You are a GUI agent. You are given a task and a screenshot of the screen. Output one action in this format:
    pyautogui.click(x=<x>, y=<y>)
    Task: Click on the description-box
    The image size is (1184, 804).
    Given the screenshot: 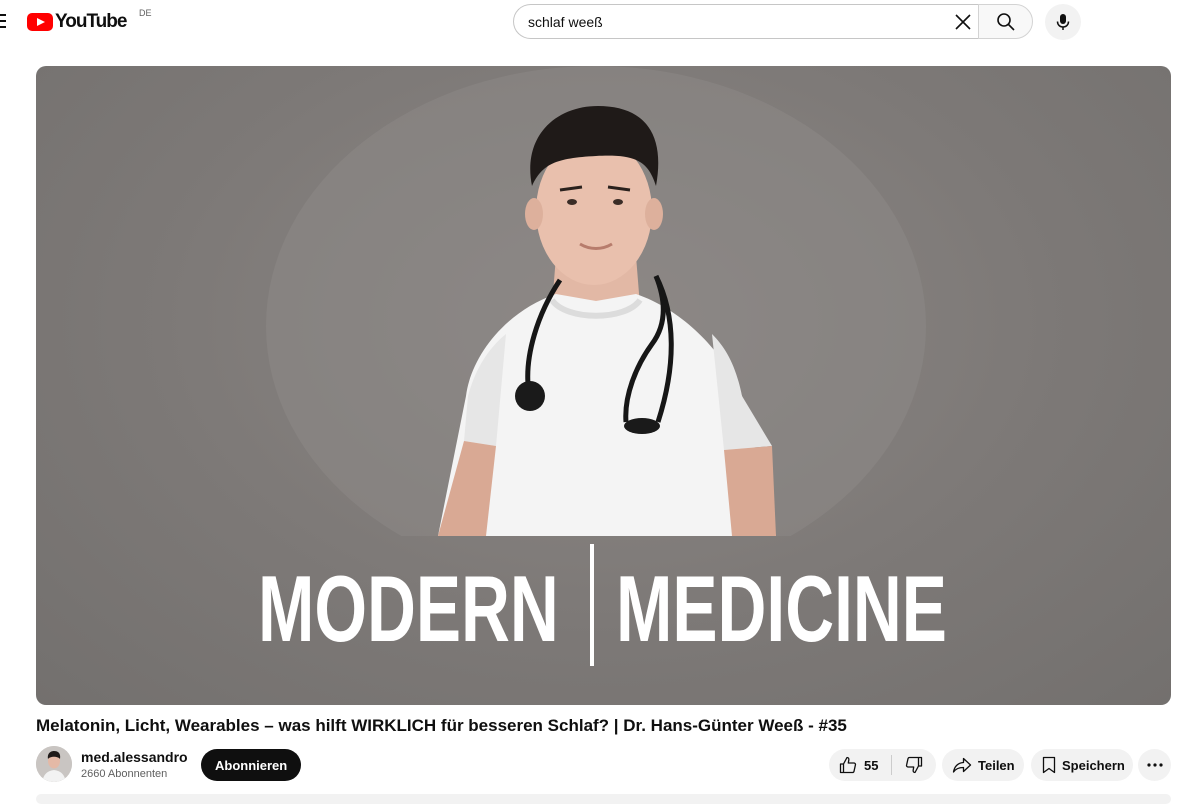 What is the action you would take?
    pyautogui.click(x=603, y=799)
    